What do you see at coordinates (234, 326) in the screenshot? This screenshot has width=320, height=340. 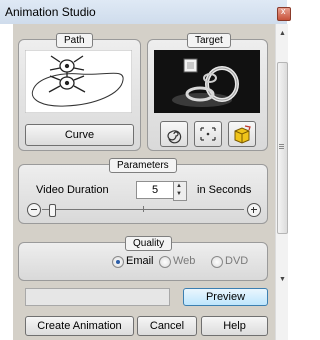 I see `help-button: Help` at bounding box center [234, 326].